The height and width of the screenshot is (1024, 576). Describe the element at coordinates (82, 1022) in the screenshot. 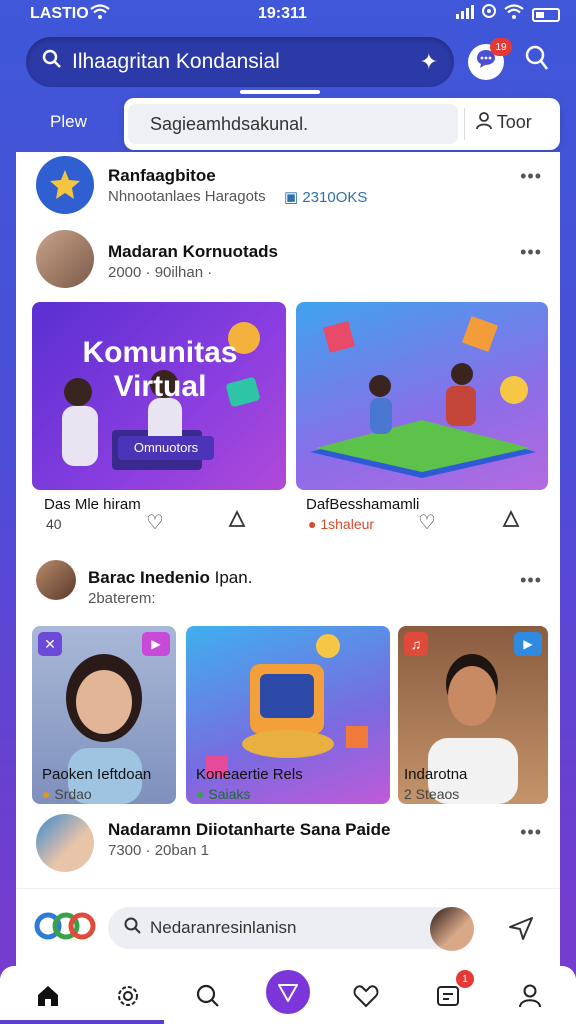

I see `home-indicator` at that location.